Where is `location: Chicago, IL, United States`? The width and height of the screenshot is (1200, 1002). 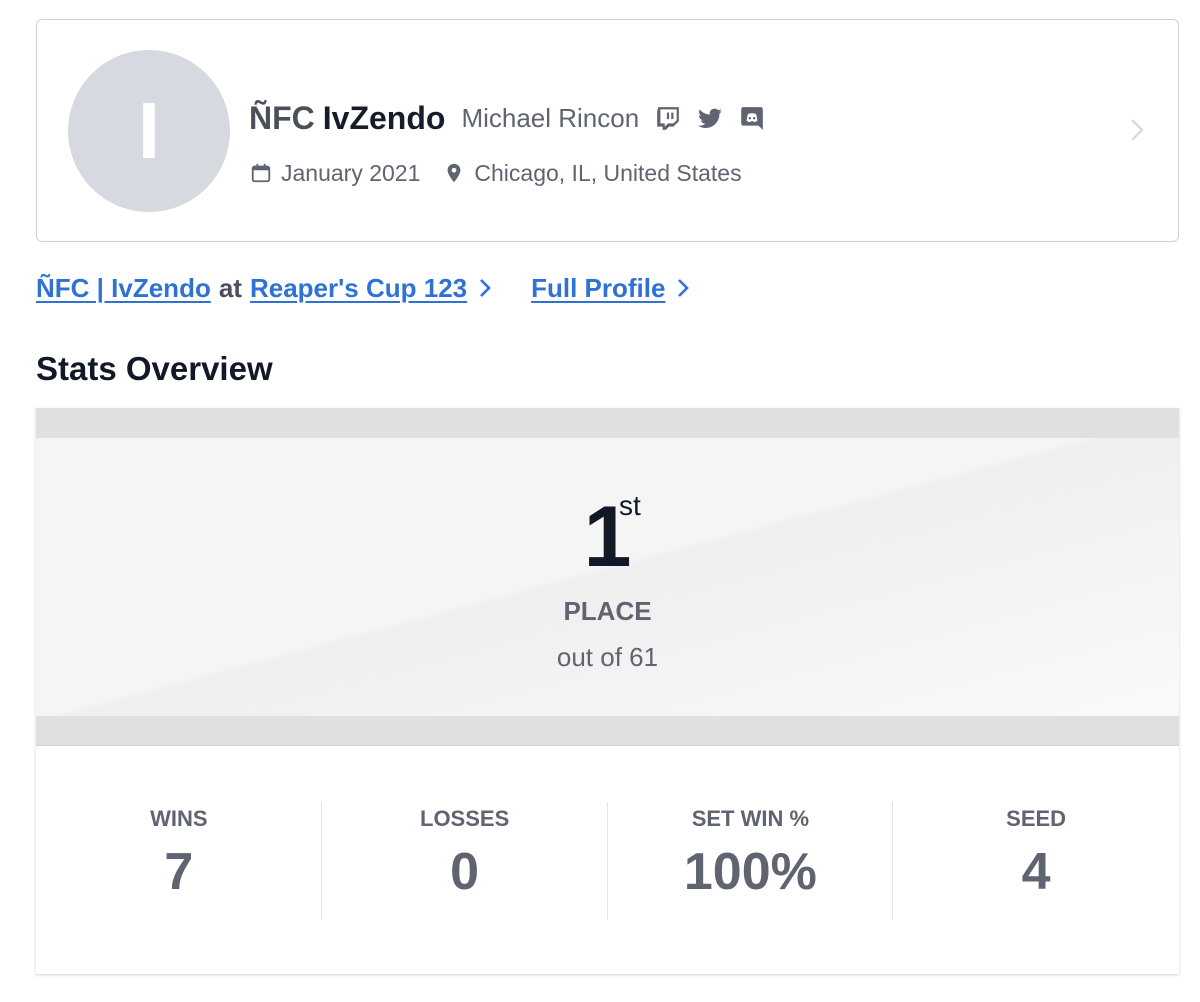 location: Chicago, IL, United States is located at coordinates (608, 172).